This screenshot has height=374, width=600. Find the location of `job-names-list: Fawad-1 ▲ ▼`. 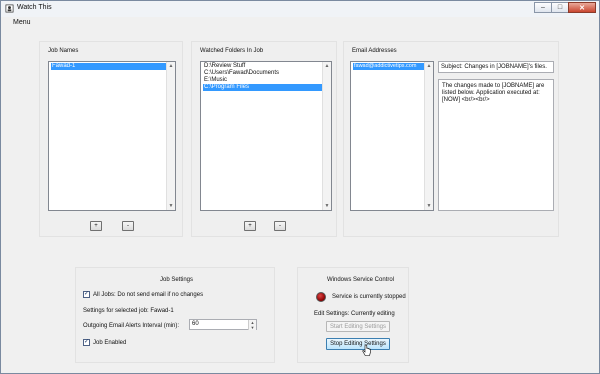

job-names-list: Fawad-1 ▲ ▼ is located at coordinates (112, 136).